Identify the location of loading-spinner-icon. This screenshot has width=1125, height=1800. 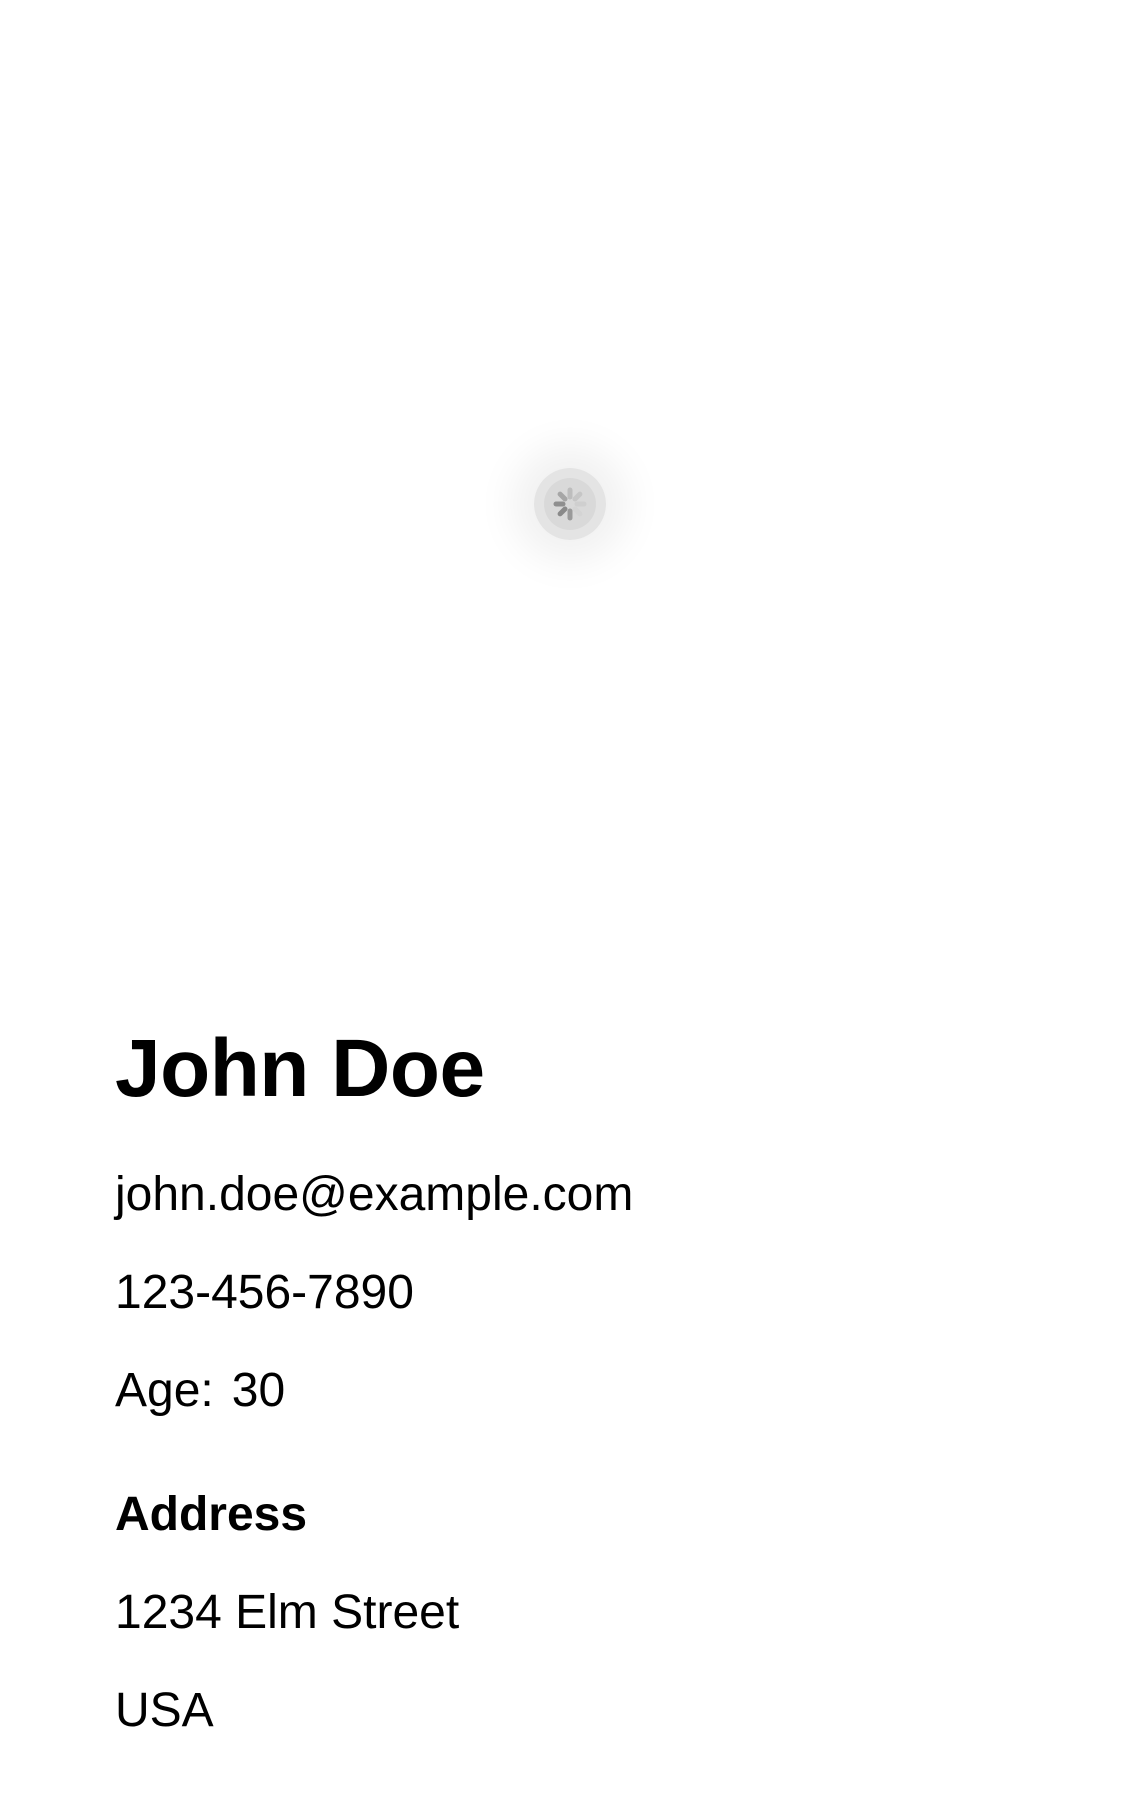
(570, 504).